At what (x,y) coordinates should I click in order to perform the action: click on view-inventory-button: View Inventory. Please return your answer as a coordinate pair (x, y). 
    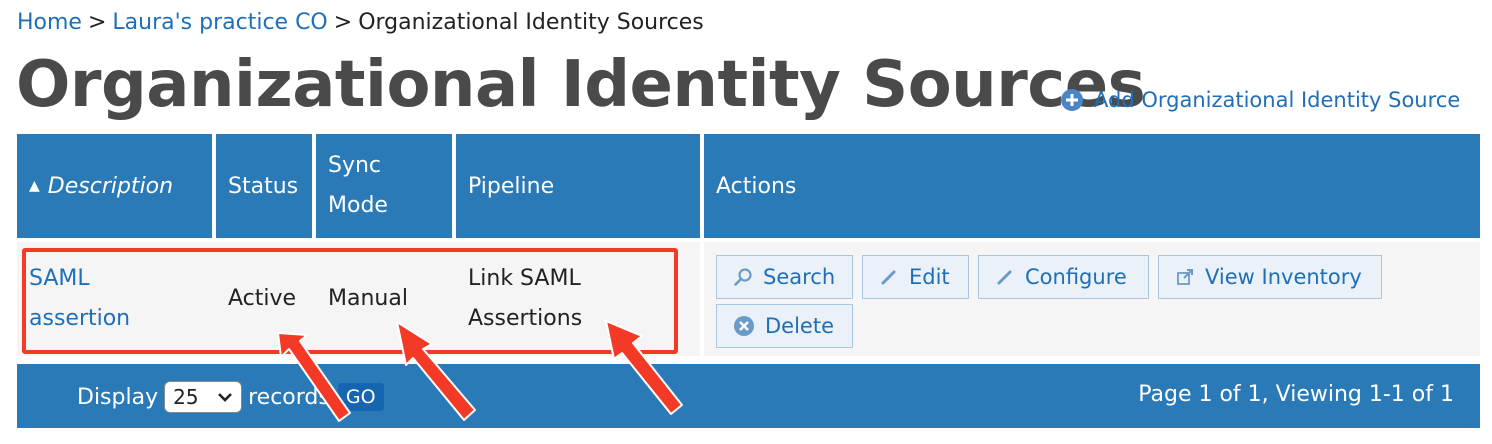
    Looking at the image, I should click on (1270, 277).